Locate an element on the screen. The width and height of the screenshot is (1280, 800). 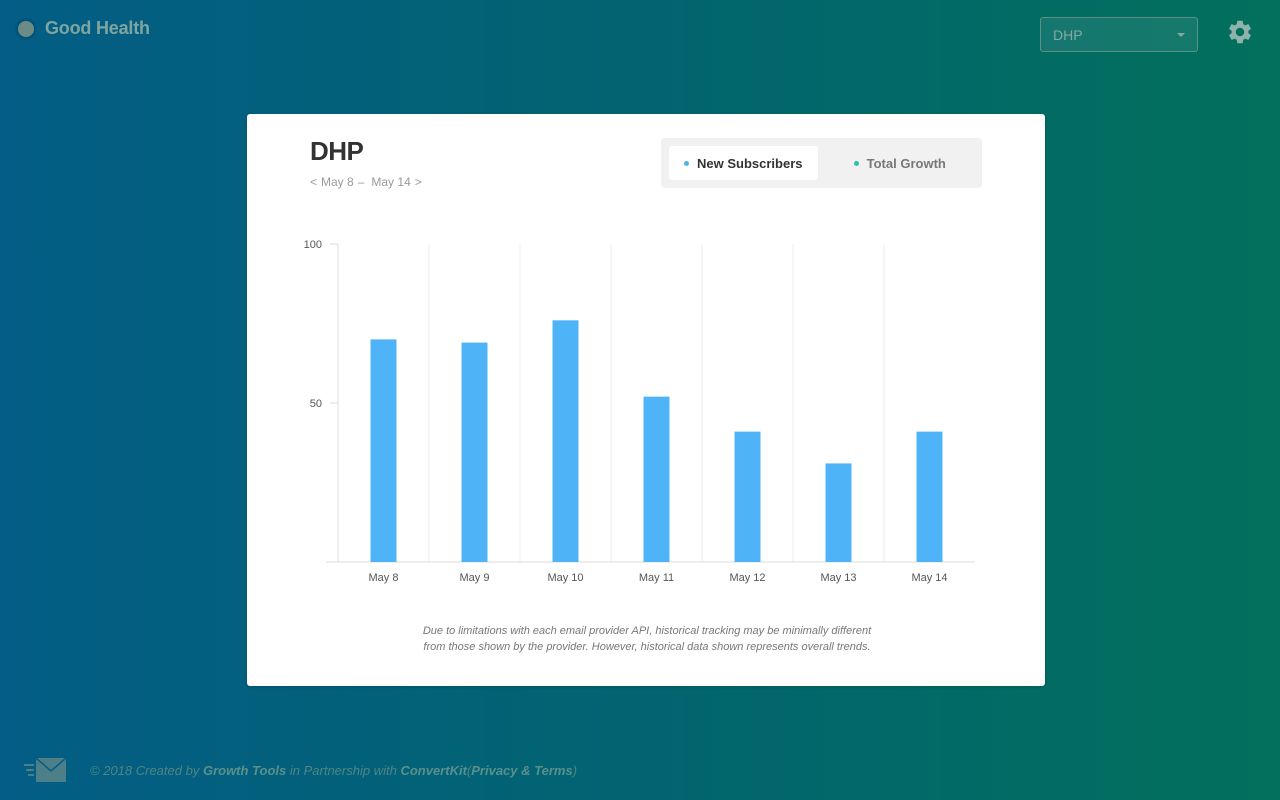
next-week-button: > is located at coordinates (418, 182).